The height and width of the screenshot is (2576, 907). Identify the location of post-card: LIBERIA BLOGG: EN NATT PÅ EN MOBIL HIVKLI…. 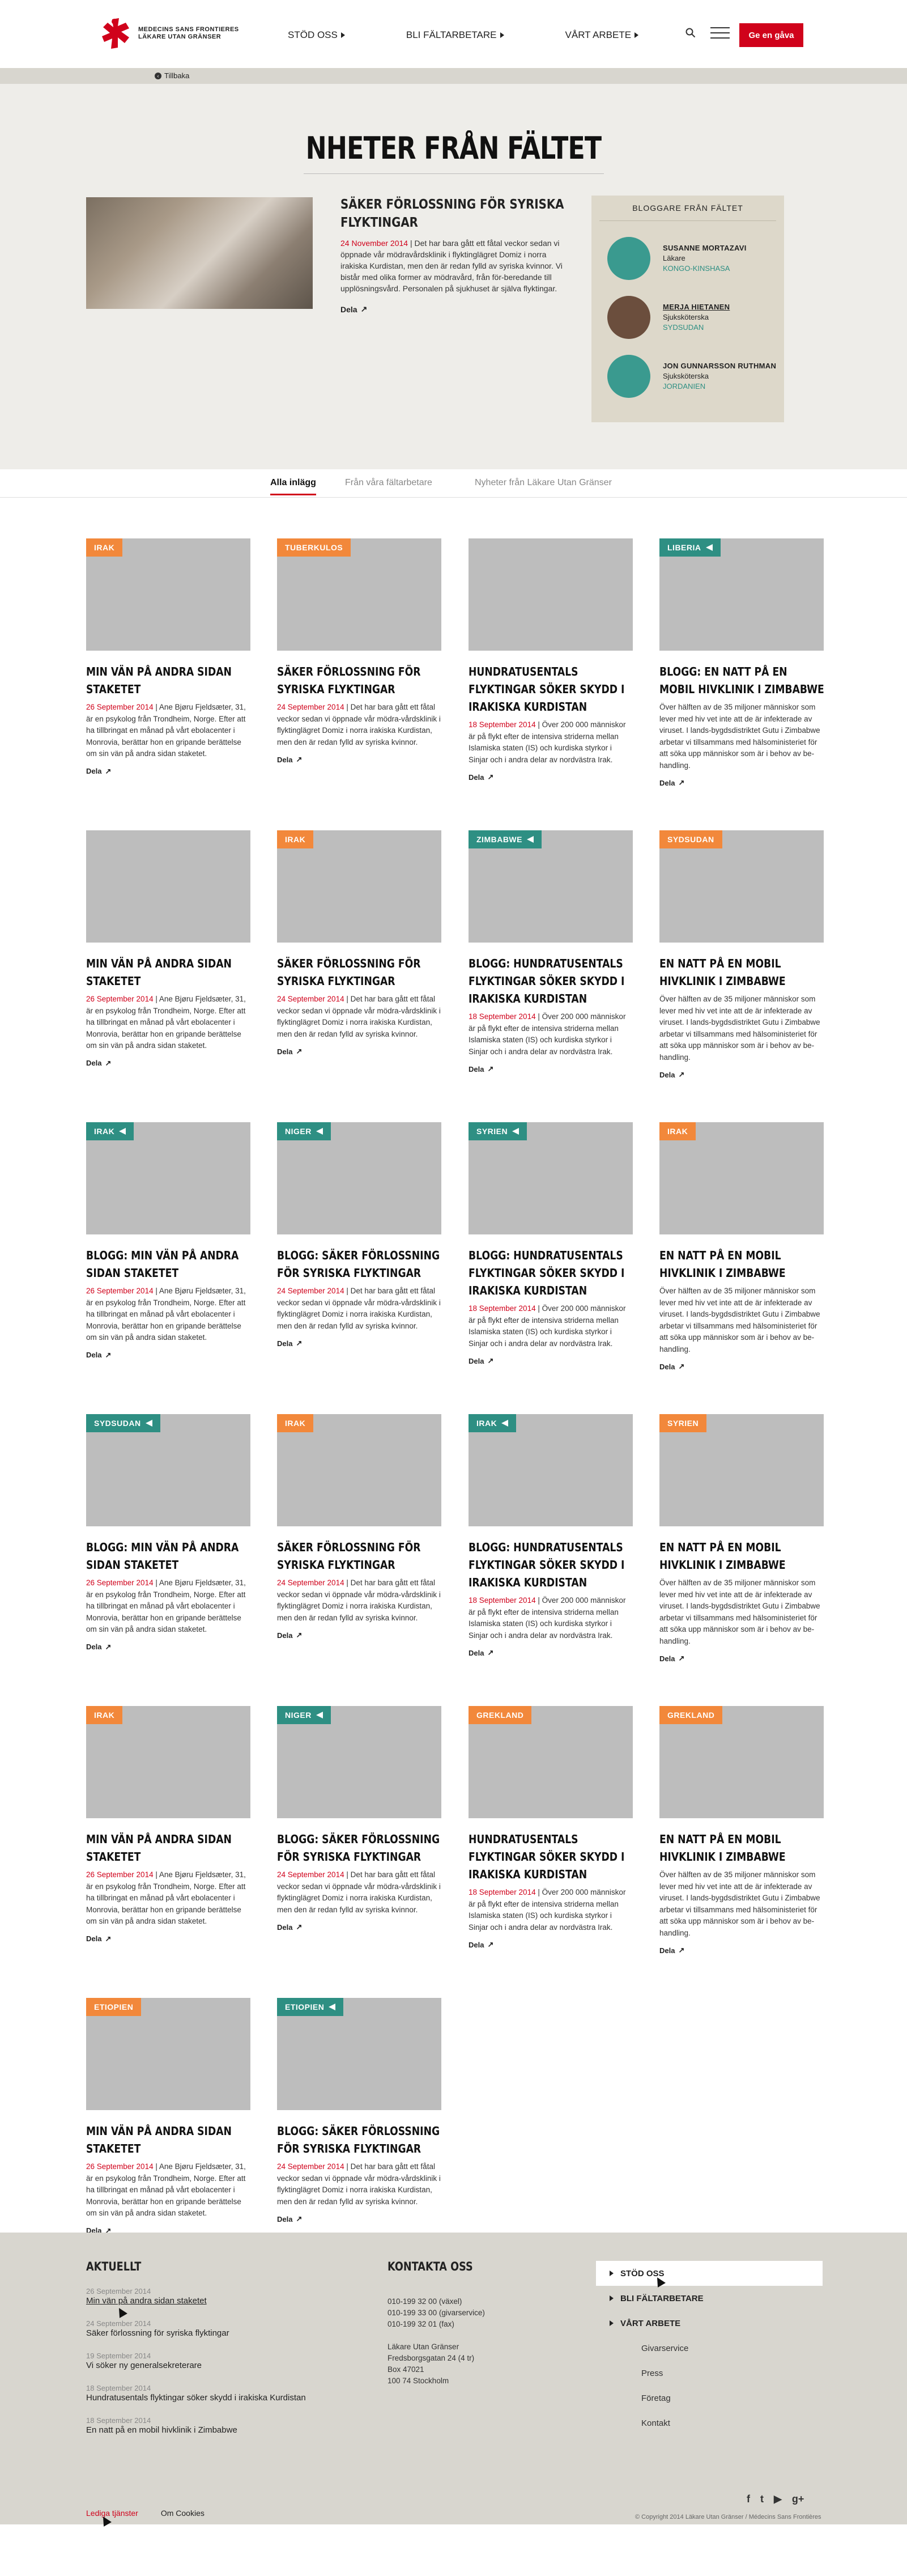
(741, 662).